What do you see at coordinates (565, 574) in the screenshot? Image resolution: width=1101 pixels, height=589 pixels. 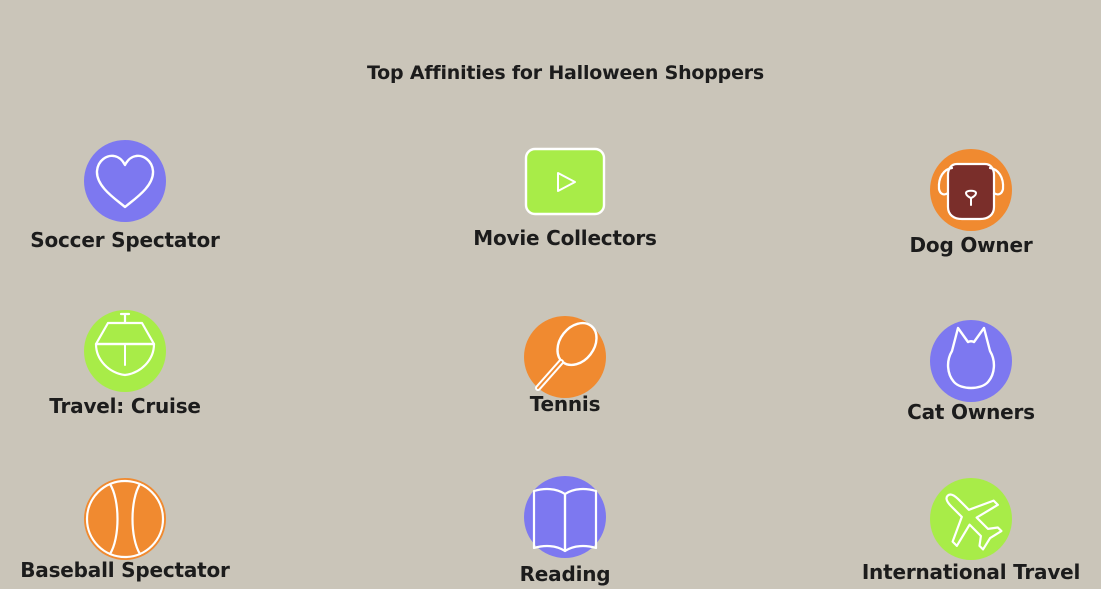 I see `affinity-label: Reading` at bounding box center [565, 574].